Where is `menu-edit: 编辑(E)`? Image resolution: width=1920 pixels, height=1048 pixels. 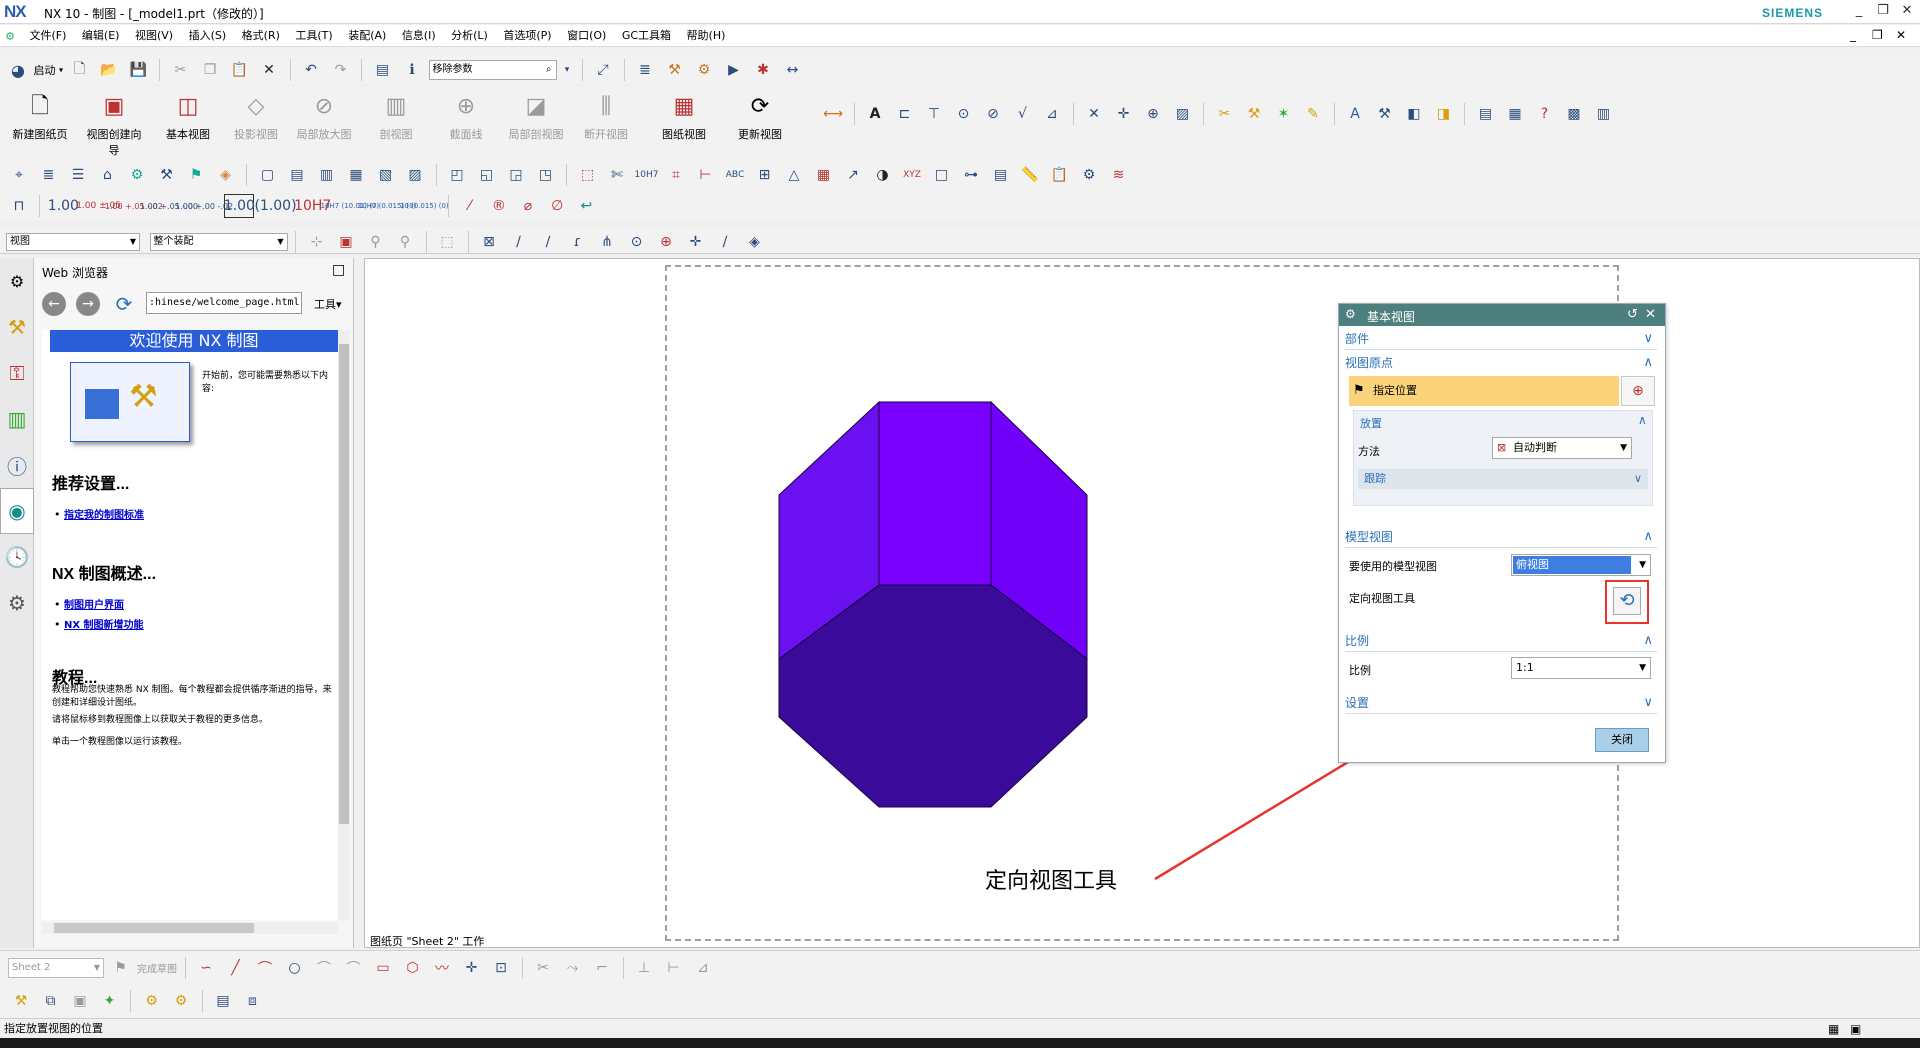
menu-edit: 编辑(E) is located at coordinates (101, 36).